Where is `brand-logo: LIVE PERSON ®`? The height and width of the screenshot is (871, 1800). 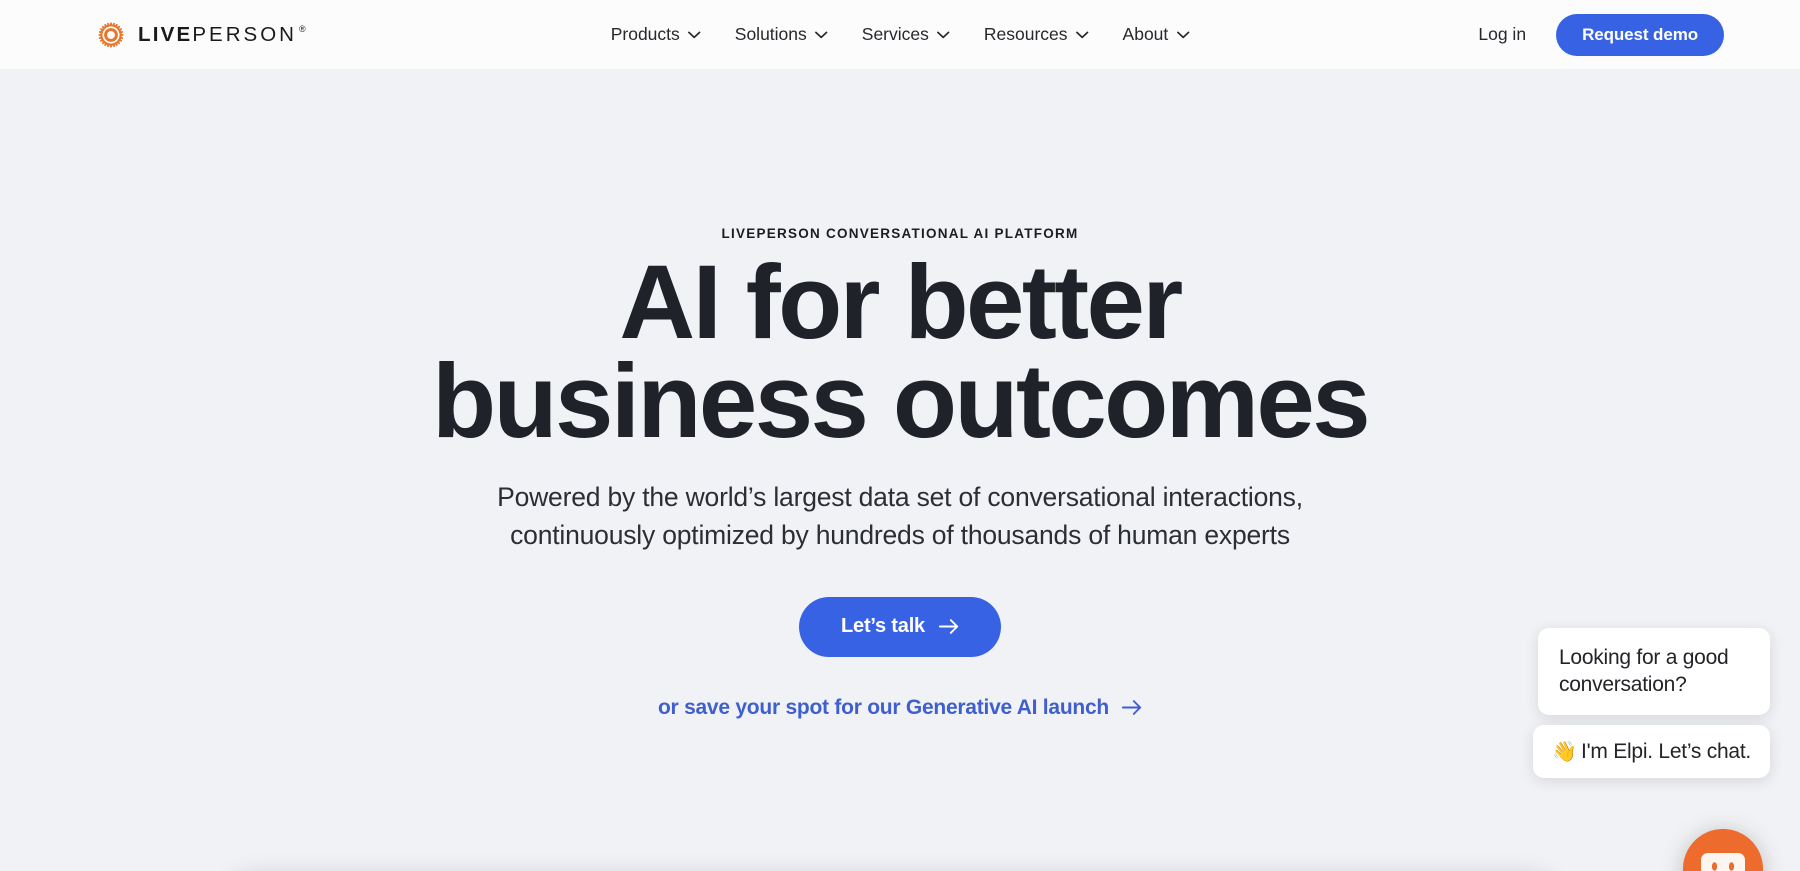
brand-logo: LIVE PERSON ® is located at coordinates (203, 35).